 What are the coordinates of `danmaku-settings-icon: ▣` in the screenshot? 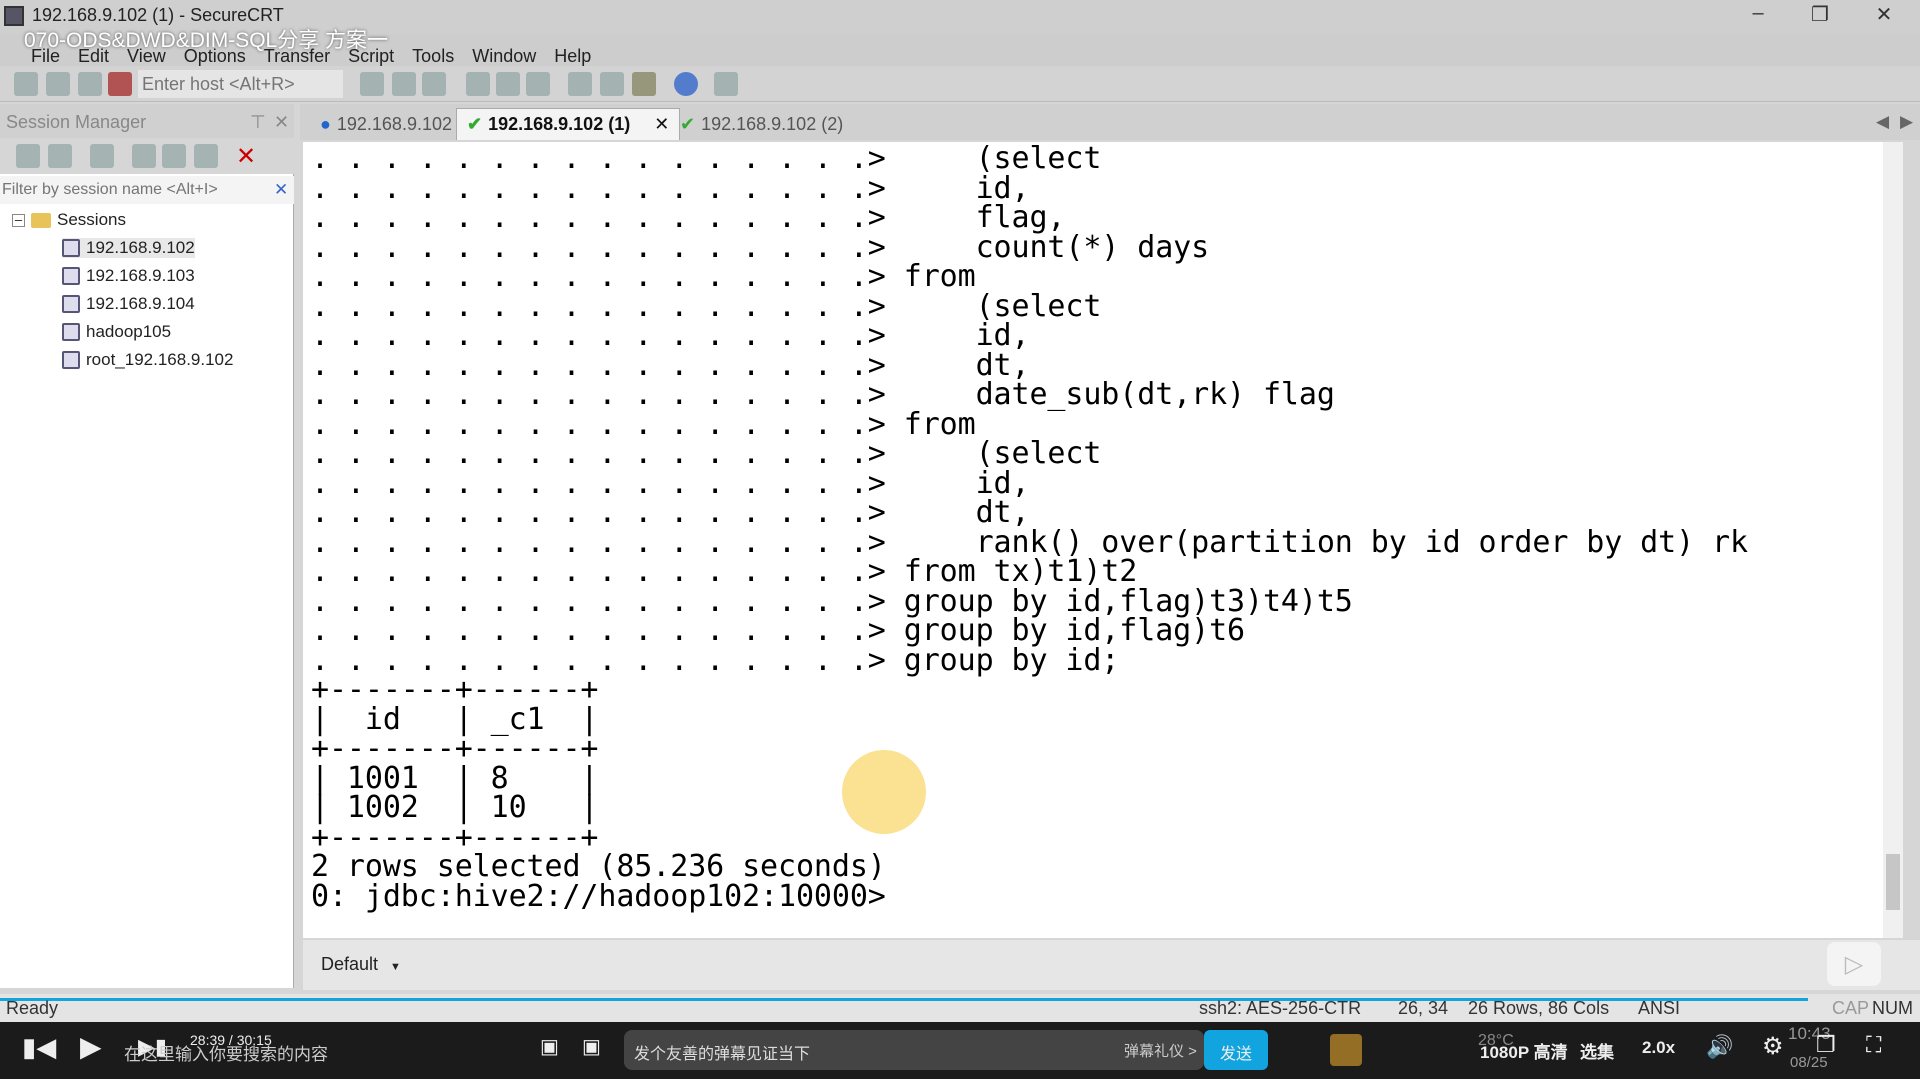 It's located at (591, 1046).